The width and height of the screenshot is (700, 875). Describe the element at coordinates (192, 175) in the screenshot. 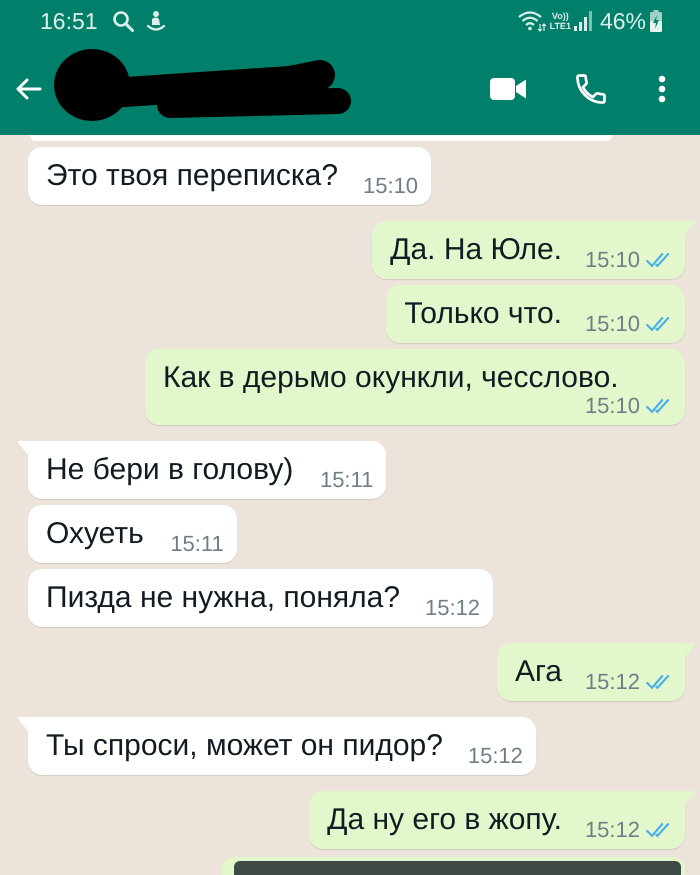

I see `message-text: Это твоя переписка?` at that location.